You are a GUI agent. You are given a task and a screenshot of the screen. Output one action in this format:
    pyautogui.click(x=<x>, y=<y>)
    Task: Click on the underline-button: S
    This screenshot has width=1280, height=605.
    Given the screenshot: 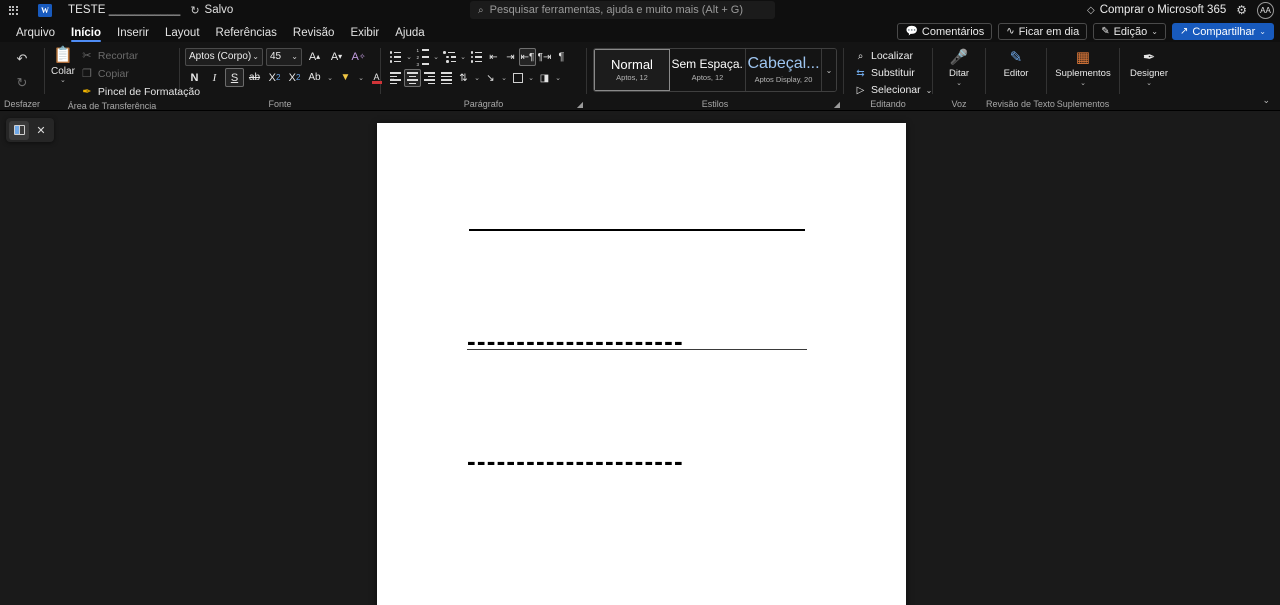 What is the action you would take?
    pyautogui.click(x=234, y=77)
    